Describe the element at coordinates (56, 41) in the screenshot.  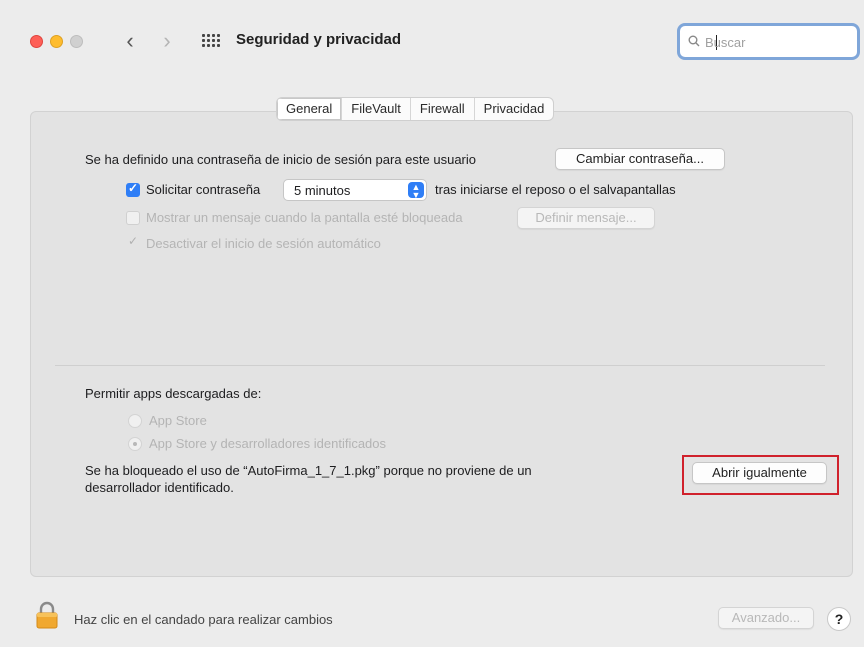
I see `minimize-window-button` at that location.